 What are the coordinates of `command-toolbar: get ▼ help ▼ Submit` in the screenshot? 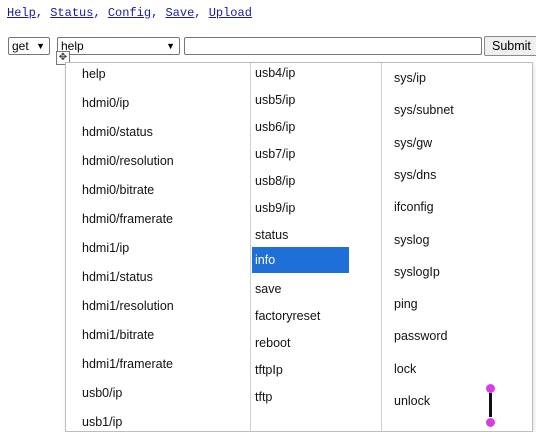 It's located at (268, 46).